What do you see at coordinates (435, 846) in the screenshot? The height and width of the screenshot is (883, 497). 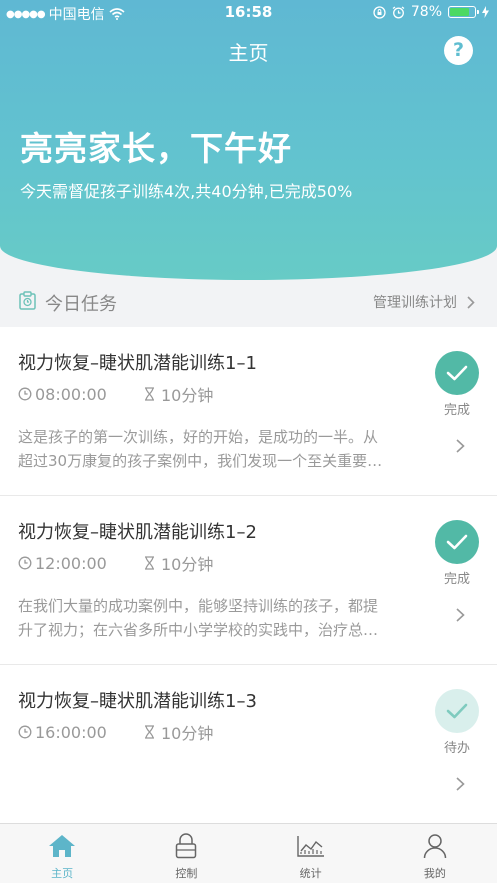 I see `person-icon` at bounding box center [435, 846].